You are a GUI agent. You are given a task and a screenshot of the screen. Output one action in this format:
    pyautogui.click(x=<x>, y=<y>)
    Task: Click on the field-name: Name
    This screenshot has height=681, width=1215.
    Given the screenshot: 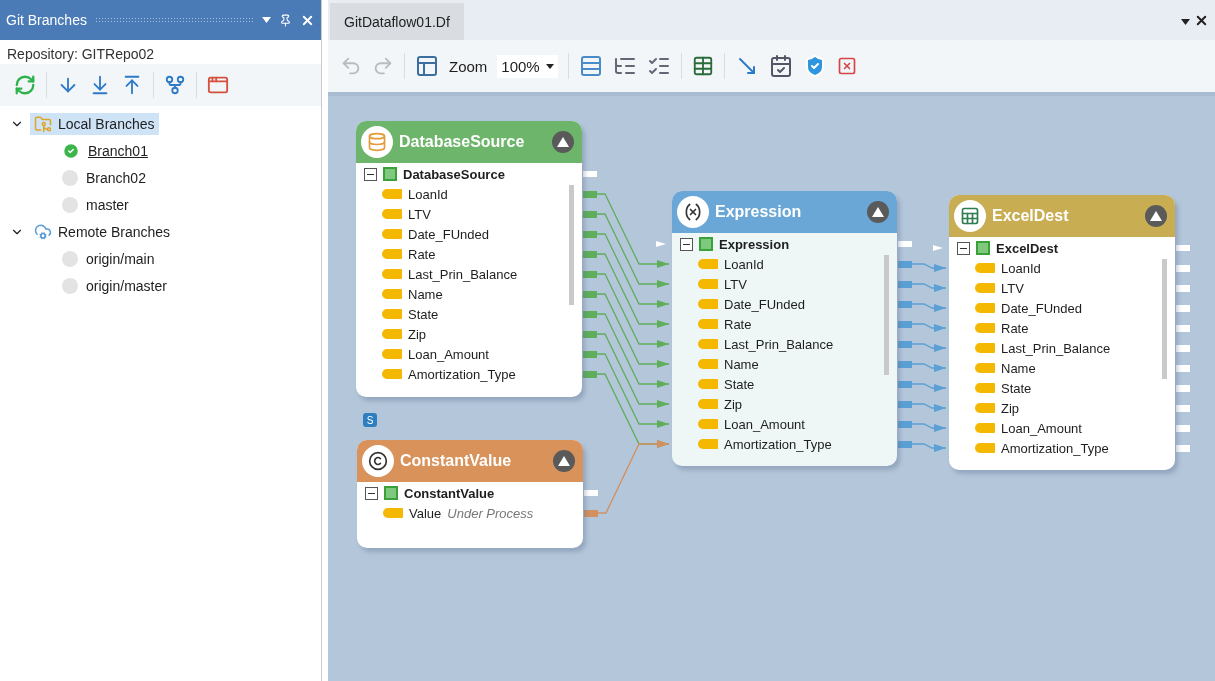 What is the action you would take?
    pyautogui.click(x=425, y=294)
    